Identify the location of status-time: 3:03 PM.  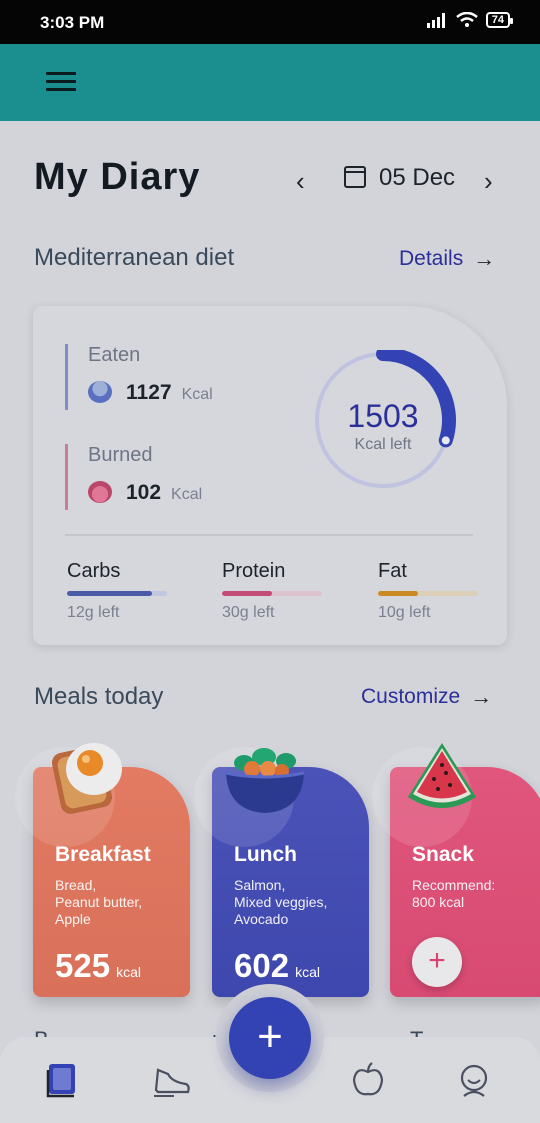
(72, 22).